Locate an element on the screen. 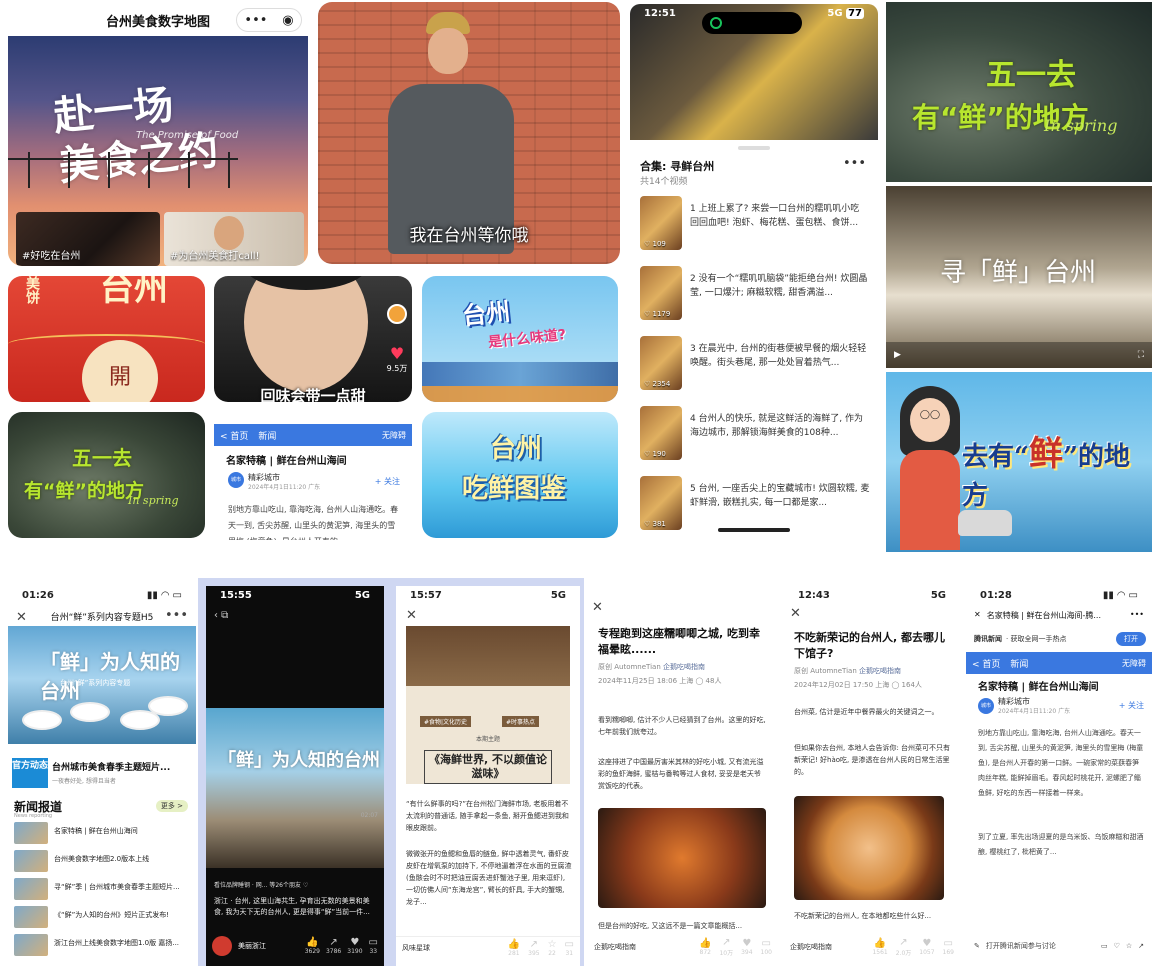  article-title: 不吃新荣记的台州人, 都去哪儿下馆子? is located at coordinates (870, 645).